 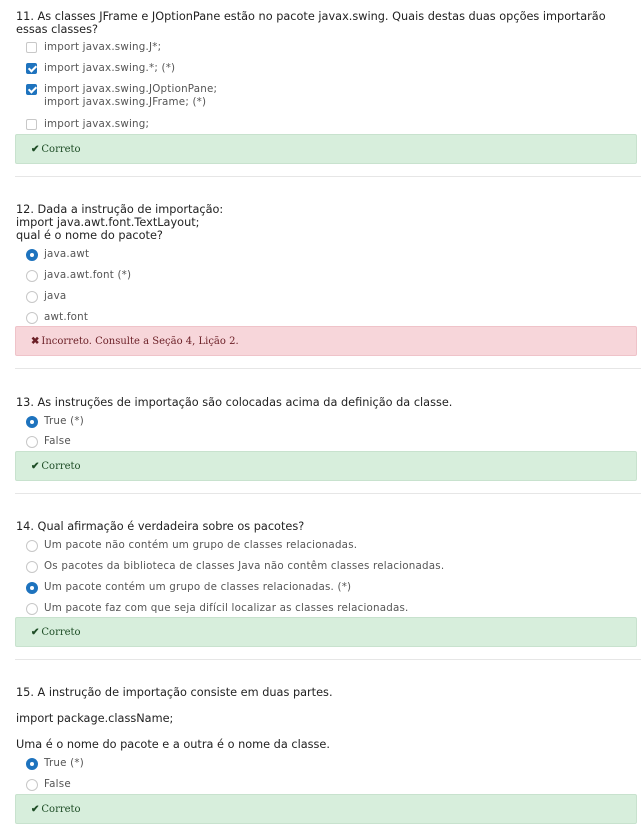 I want to click on feedback-text: Incorreto. Consulte a Seção 4, Lição 2., so click(x=140, y=341).